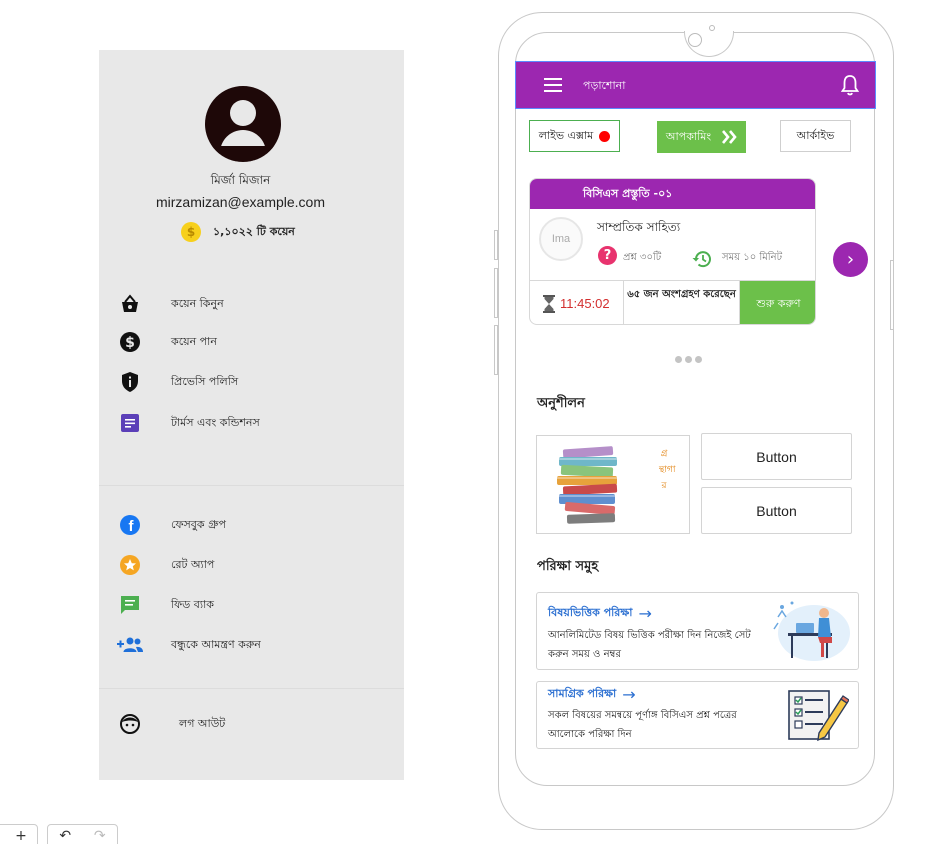 The width and height of the screenshot is (932, 844). What do you see at coordinates (130, 423) in the screenshot?
I see `document-icon` at bounding box center [130, 423].